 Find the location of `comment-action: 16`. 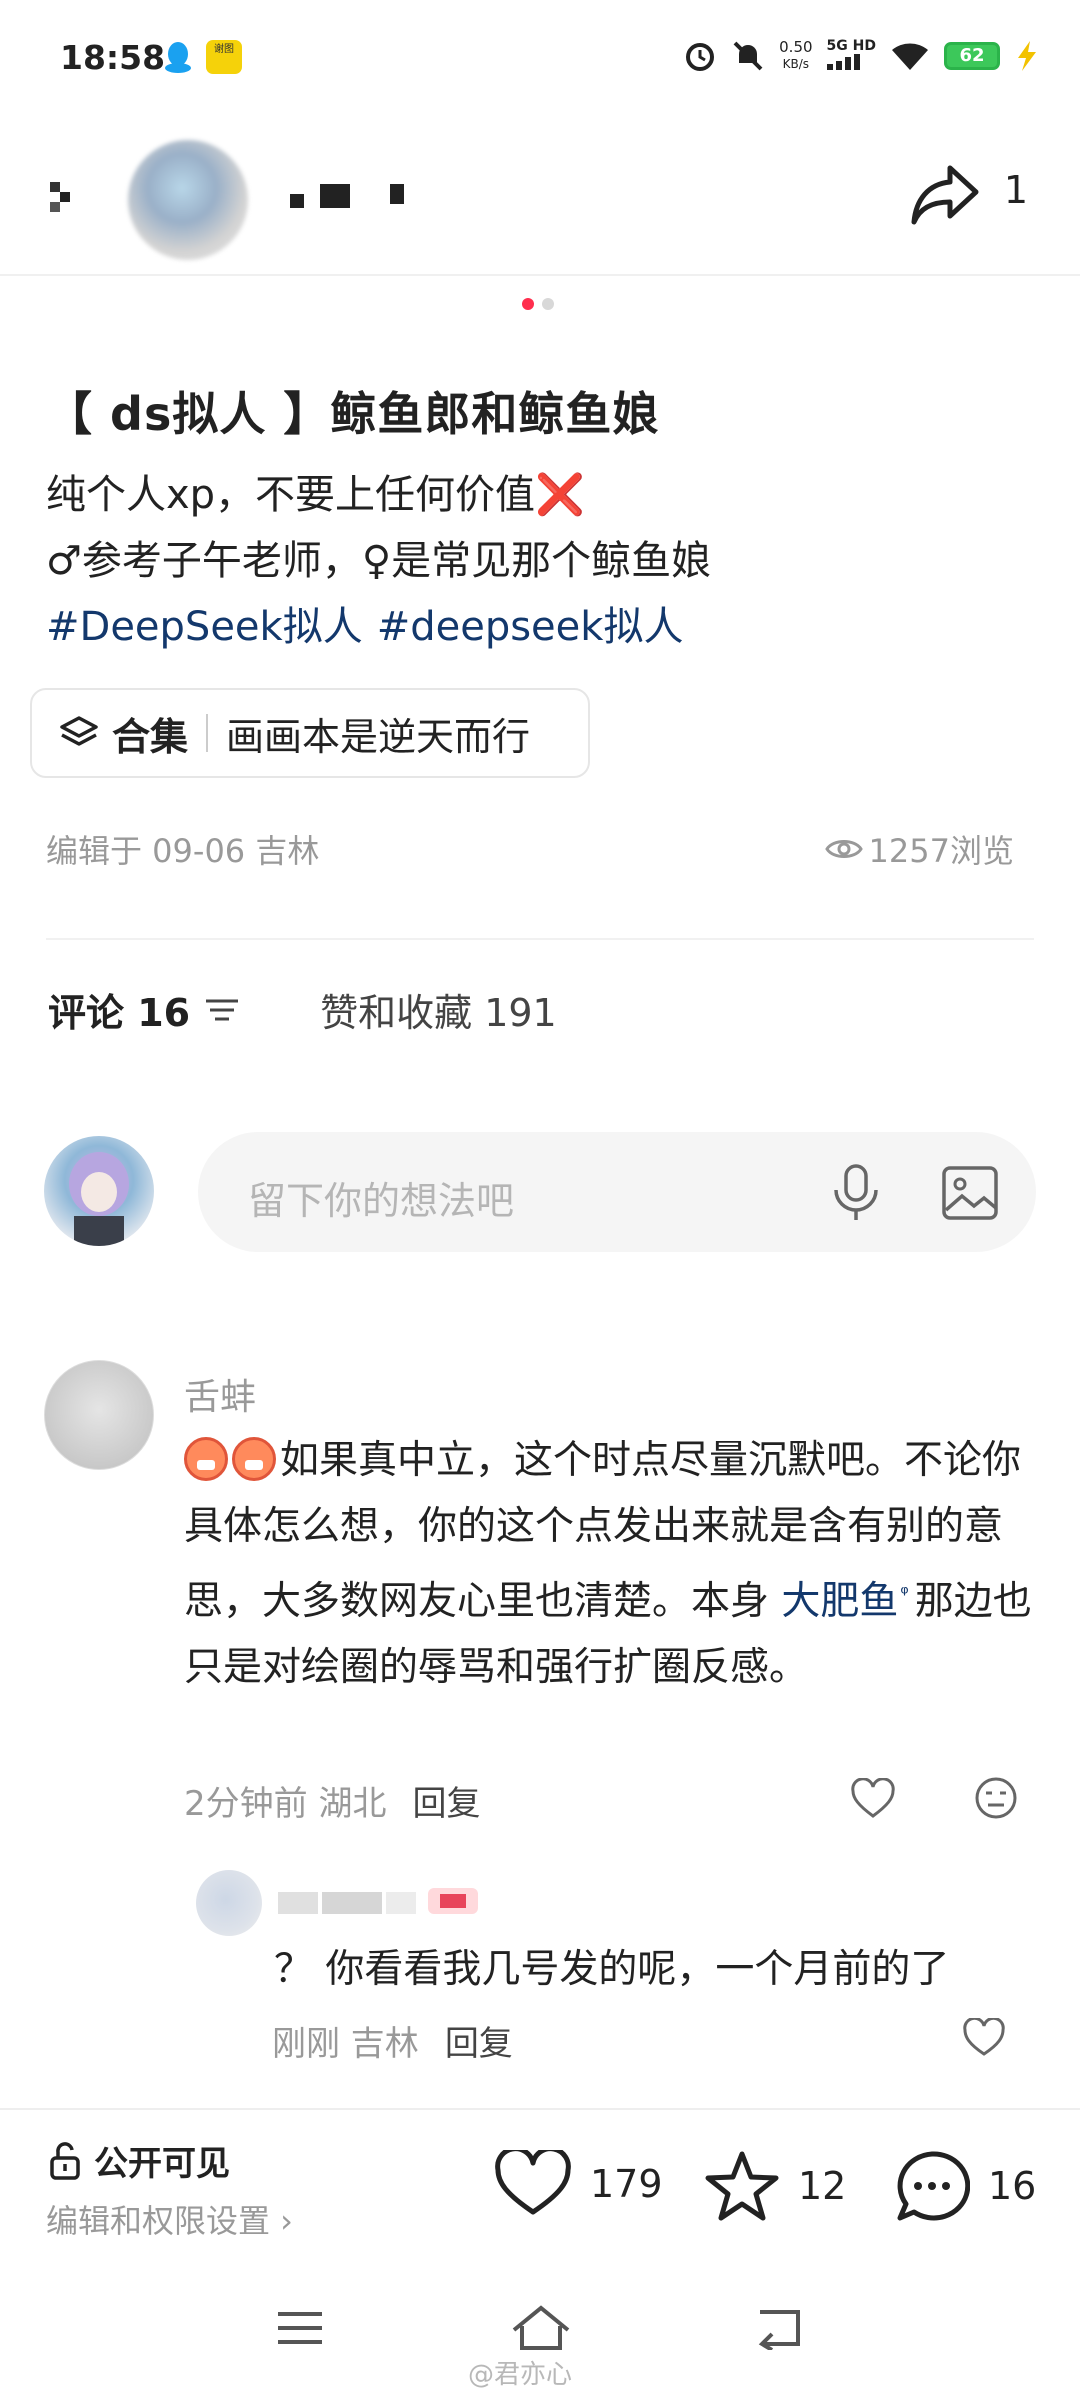

comment-action: 16 is located at coordinates (965, 2186).